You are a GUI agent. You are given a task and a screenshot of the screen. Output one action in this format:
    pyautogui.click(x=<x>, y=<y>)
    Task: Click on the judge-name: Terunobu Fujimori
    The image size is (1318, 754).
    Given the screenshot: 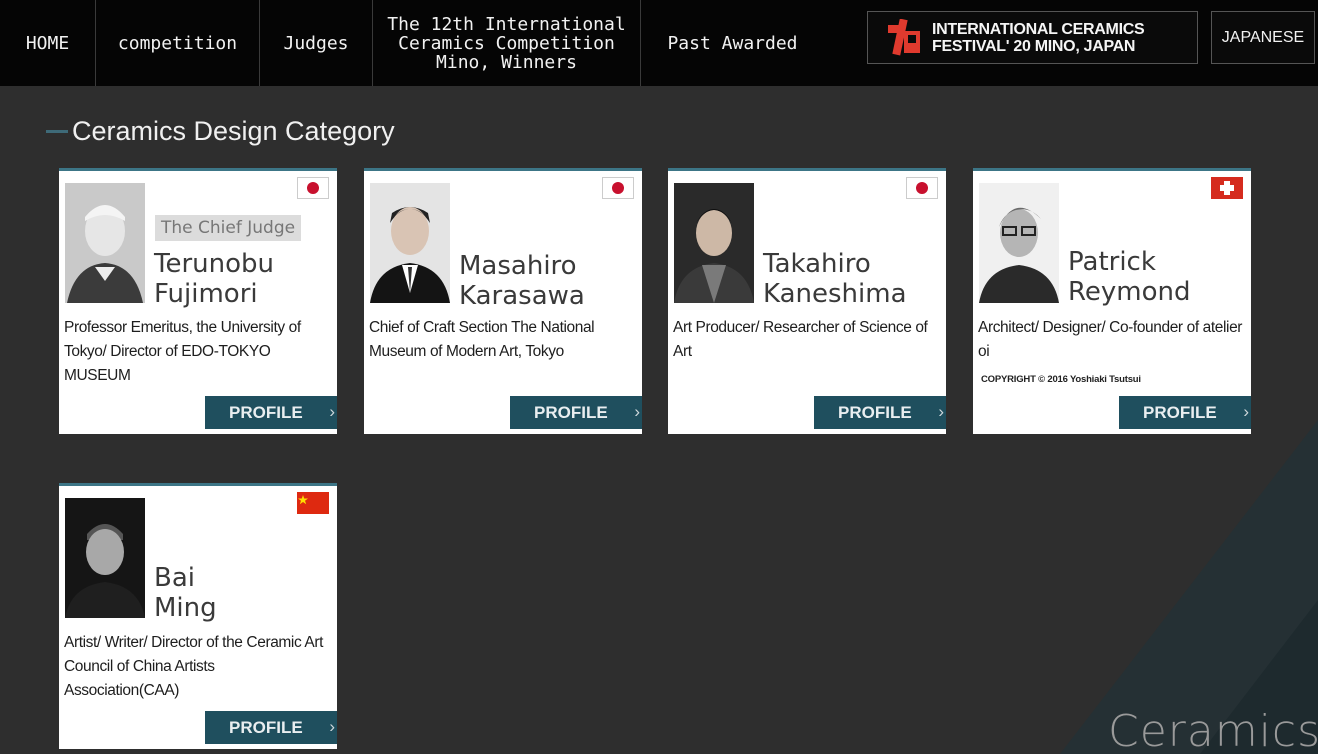 What is the action you would take?
    pyautogui.click(x=243, y=279)
    